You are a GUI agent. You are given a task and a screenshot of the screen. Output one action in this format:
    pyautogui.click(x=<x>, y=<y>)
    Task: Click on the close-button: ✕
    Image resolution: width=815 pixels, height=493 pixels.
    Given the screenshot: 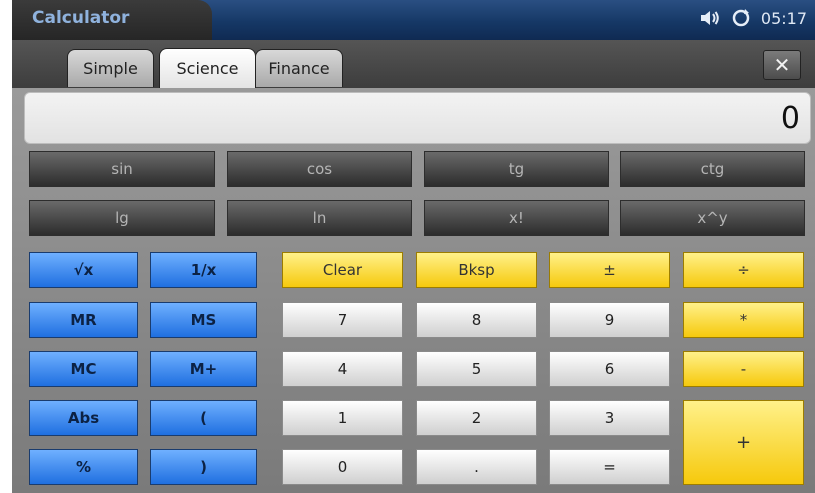 What is the action you would take?
    pyautogui.click(x=782, y=65)
    